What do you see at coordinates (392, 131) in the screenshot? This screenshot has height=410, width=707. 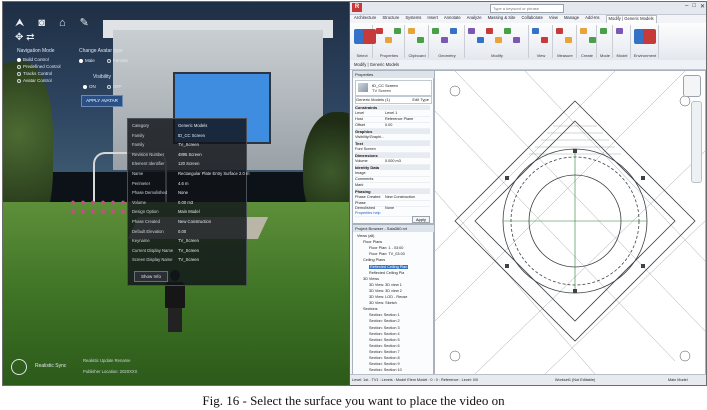 I see `property-section-header: Graphics` at bounding box center [392, 131].